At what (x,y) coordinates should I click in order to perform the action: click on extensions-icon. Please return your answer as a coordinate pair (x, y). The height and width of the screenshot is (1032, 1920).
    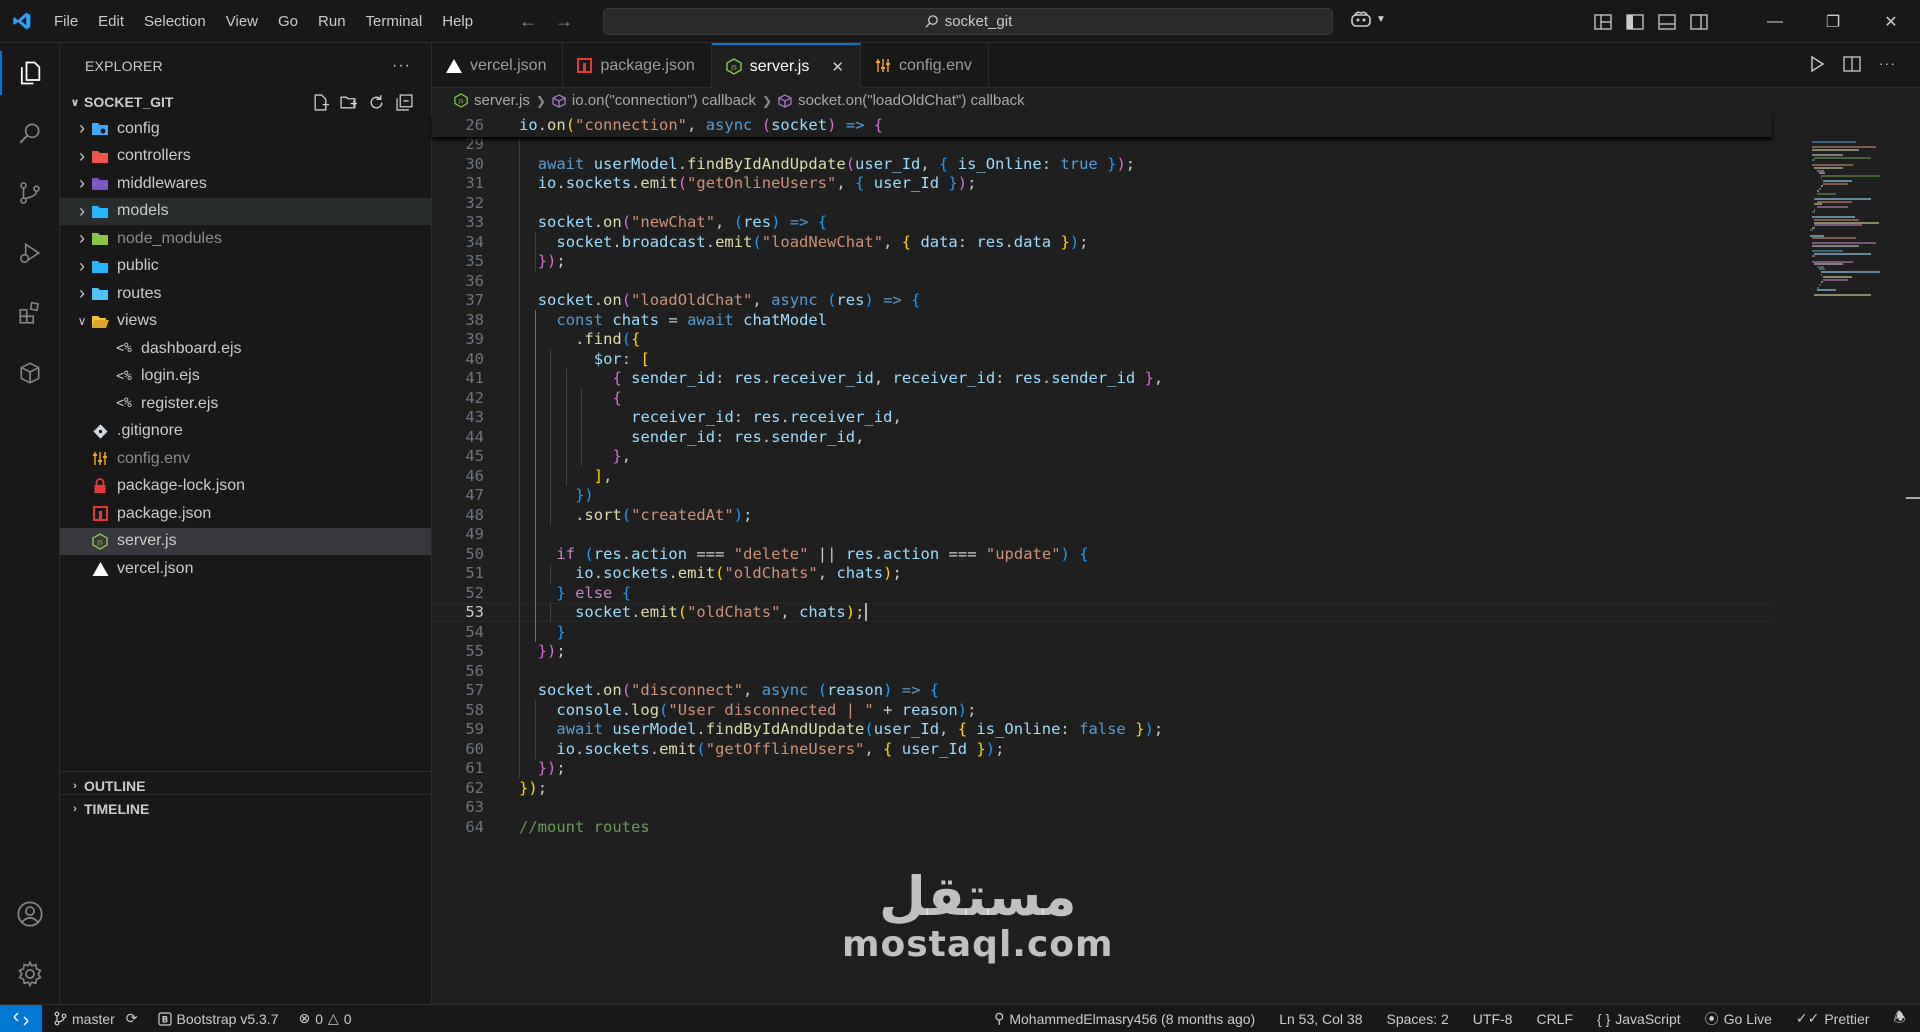
    Looking at the image, I should click on (30, 313).